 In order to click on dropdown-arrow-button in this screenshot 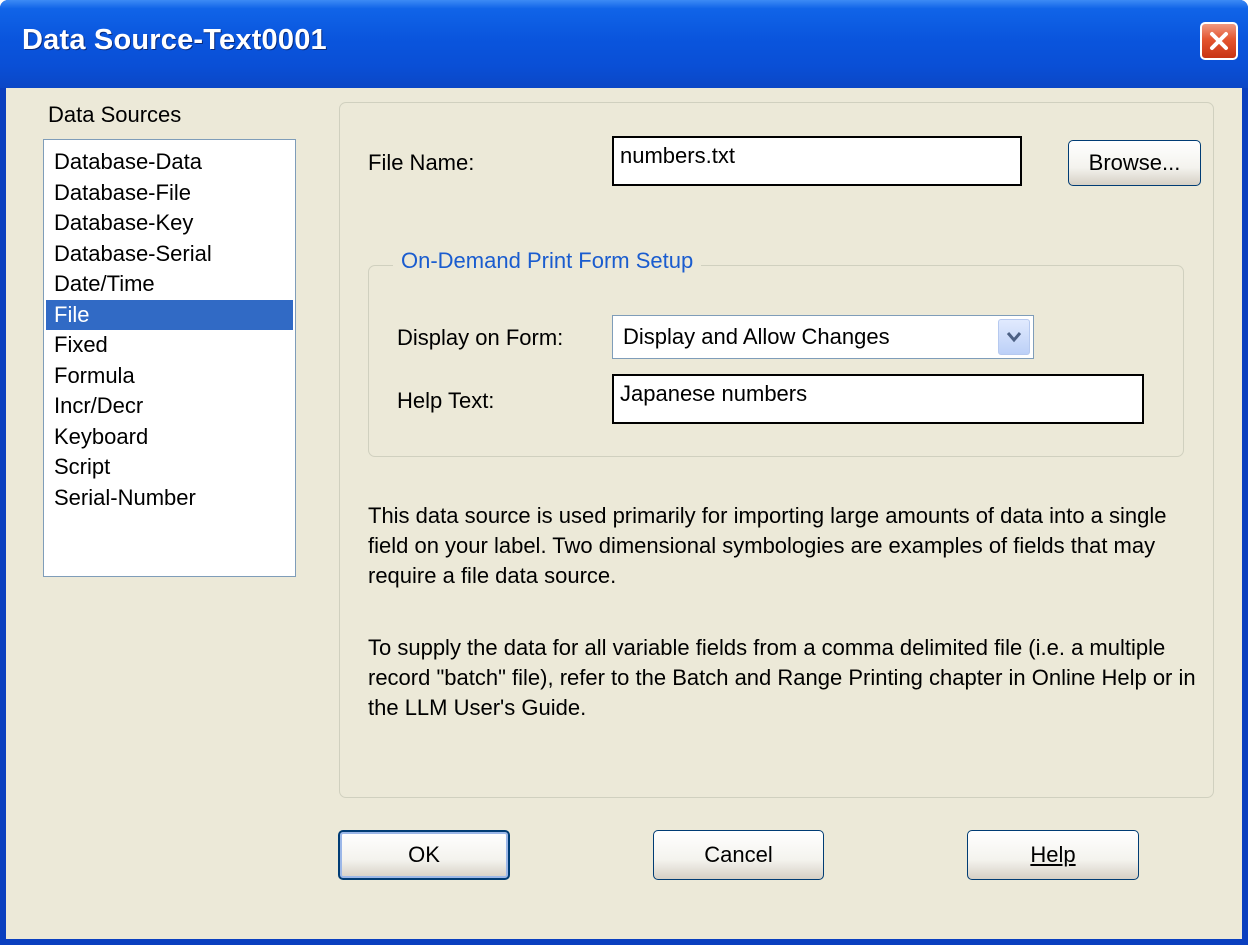, I will do `click(1014, 337)`.